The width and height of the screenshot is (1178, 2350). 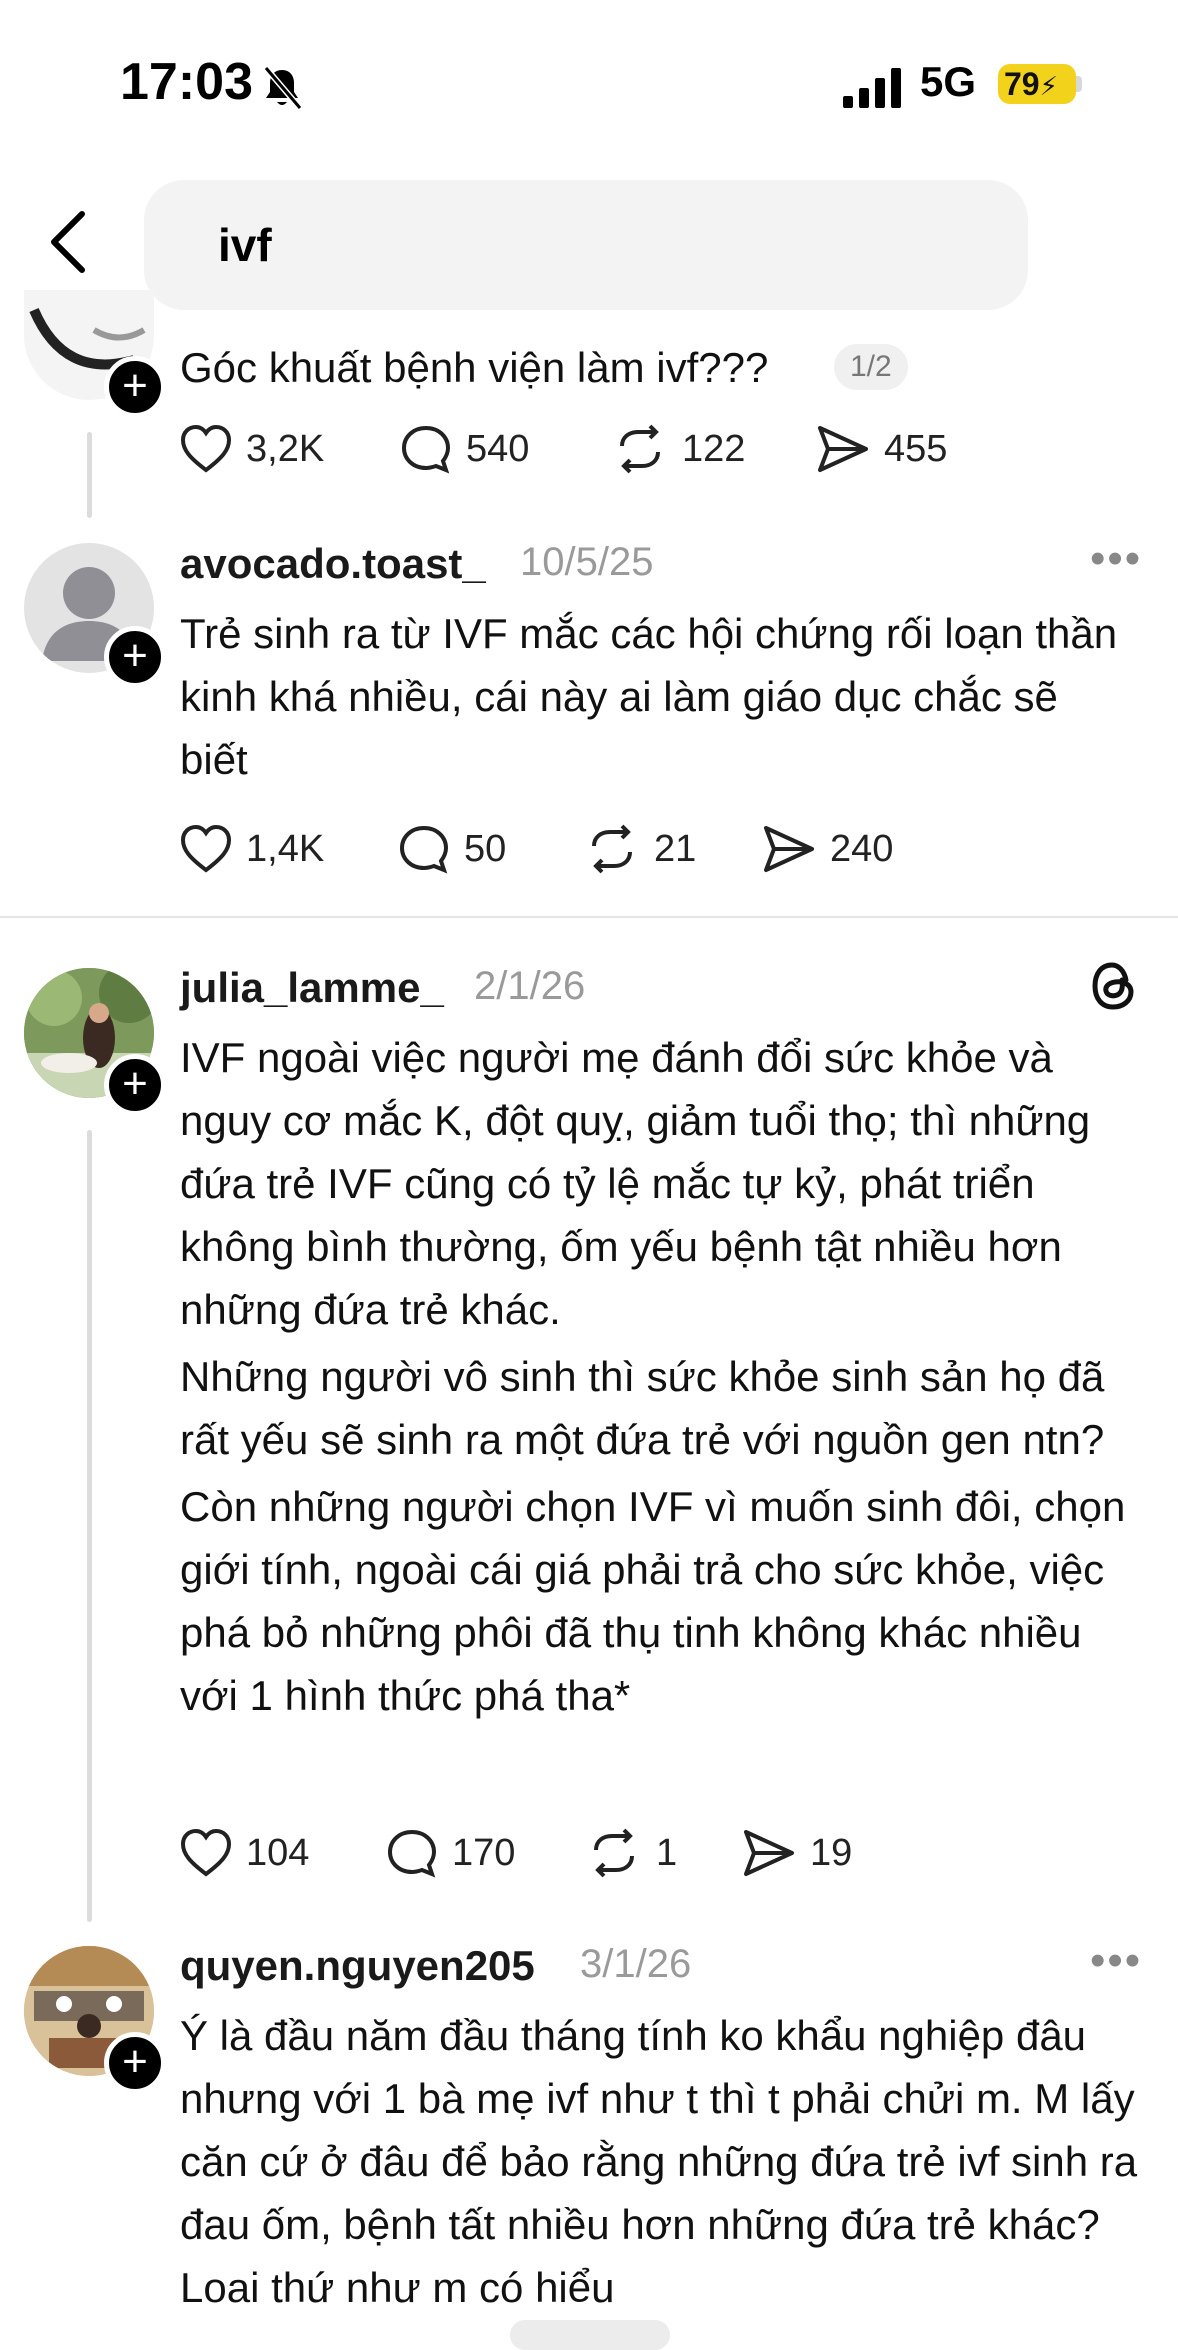 What do you see at coordinates (285, 448) in the screenshot?
I see `like-count: 3,2K` at bounding box center [285, 448].